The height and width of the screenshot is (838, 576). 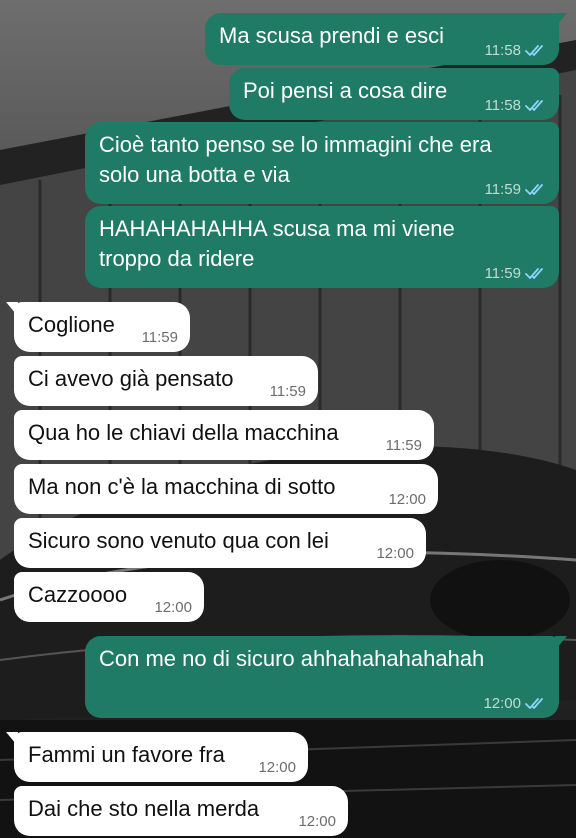 What do you see at coordinates (144, 808) in the screenshot?
I see `message-text: Dai che sto nella merda` at bounding box center [144, 808].